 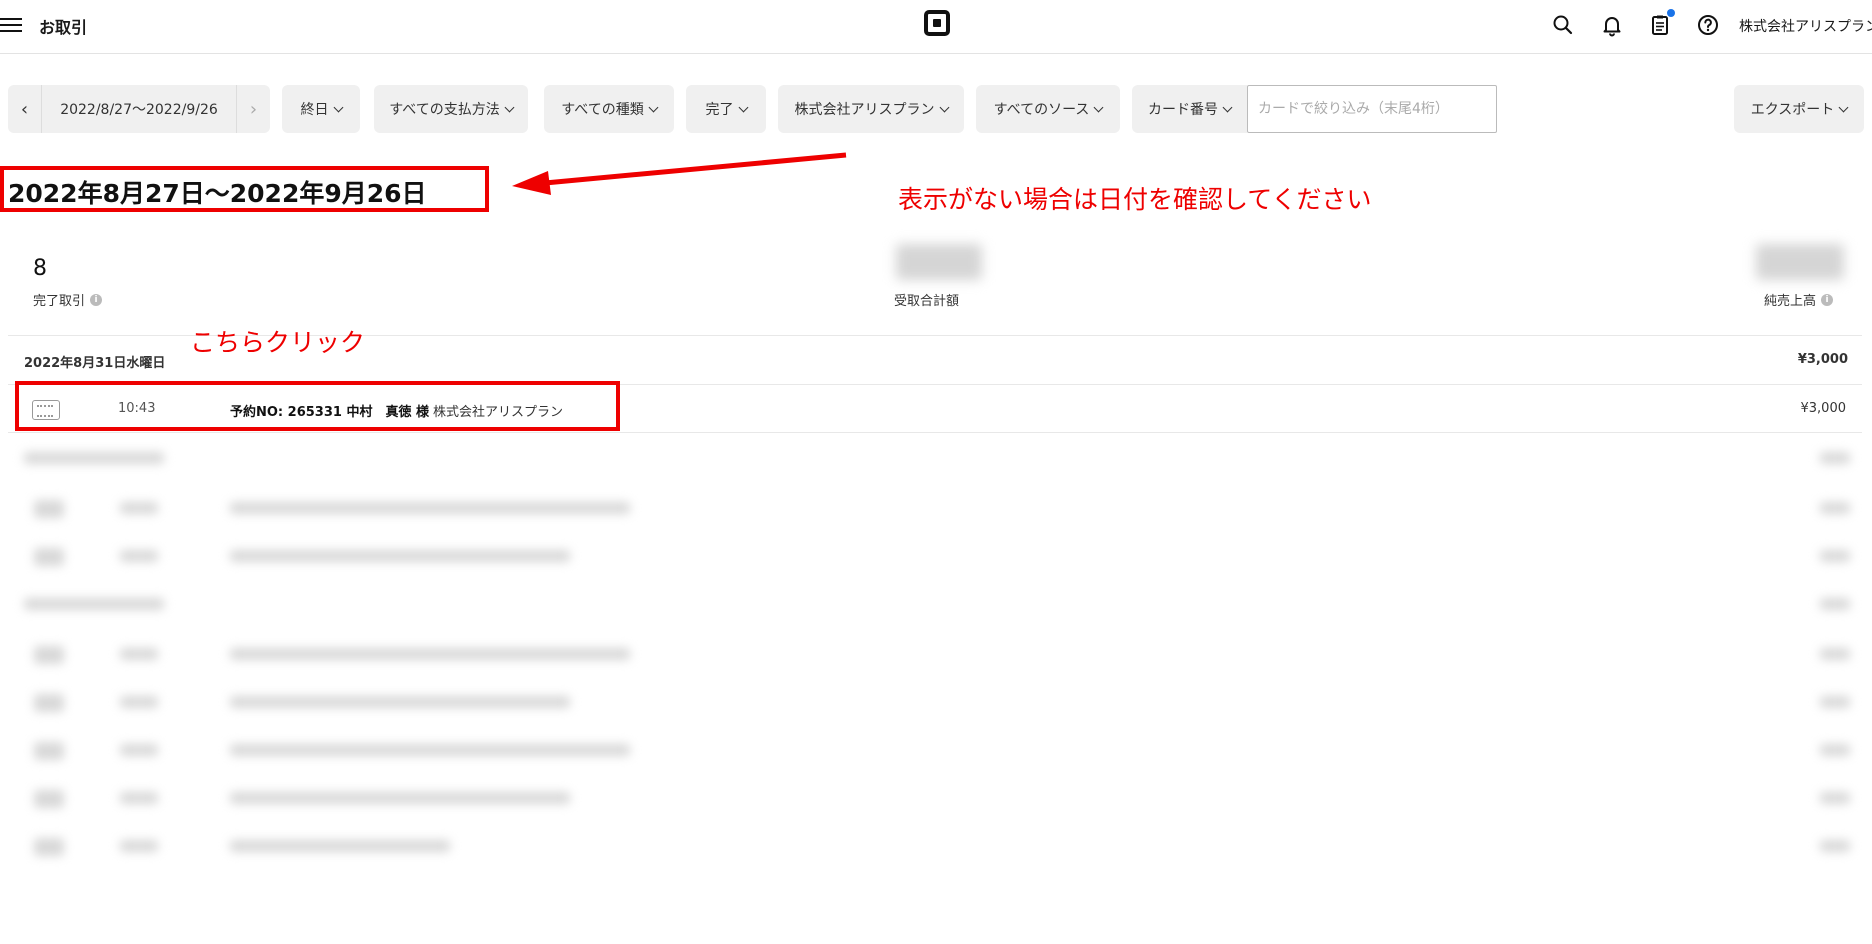 I want to click on date-range-dropdown: 2022/8/27～2022/9/26, so click(x=139, y=109).